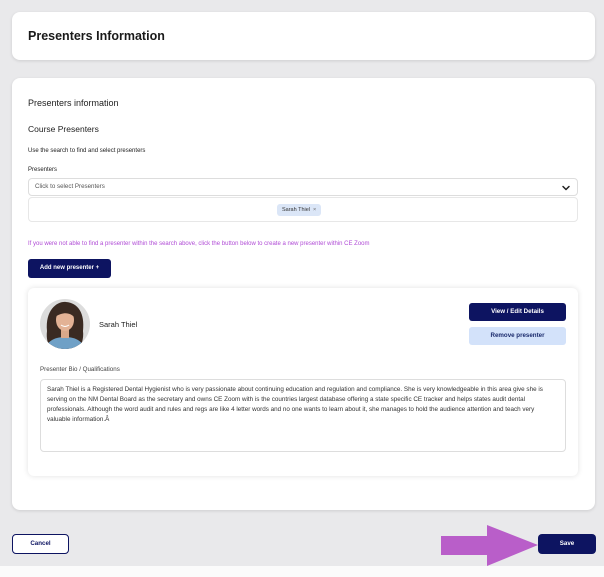  What do you see at coordinates (517, 336) in the screenshot?
I see `remove-presenter-button: Remove presenter` at bounding box center [517, 336].